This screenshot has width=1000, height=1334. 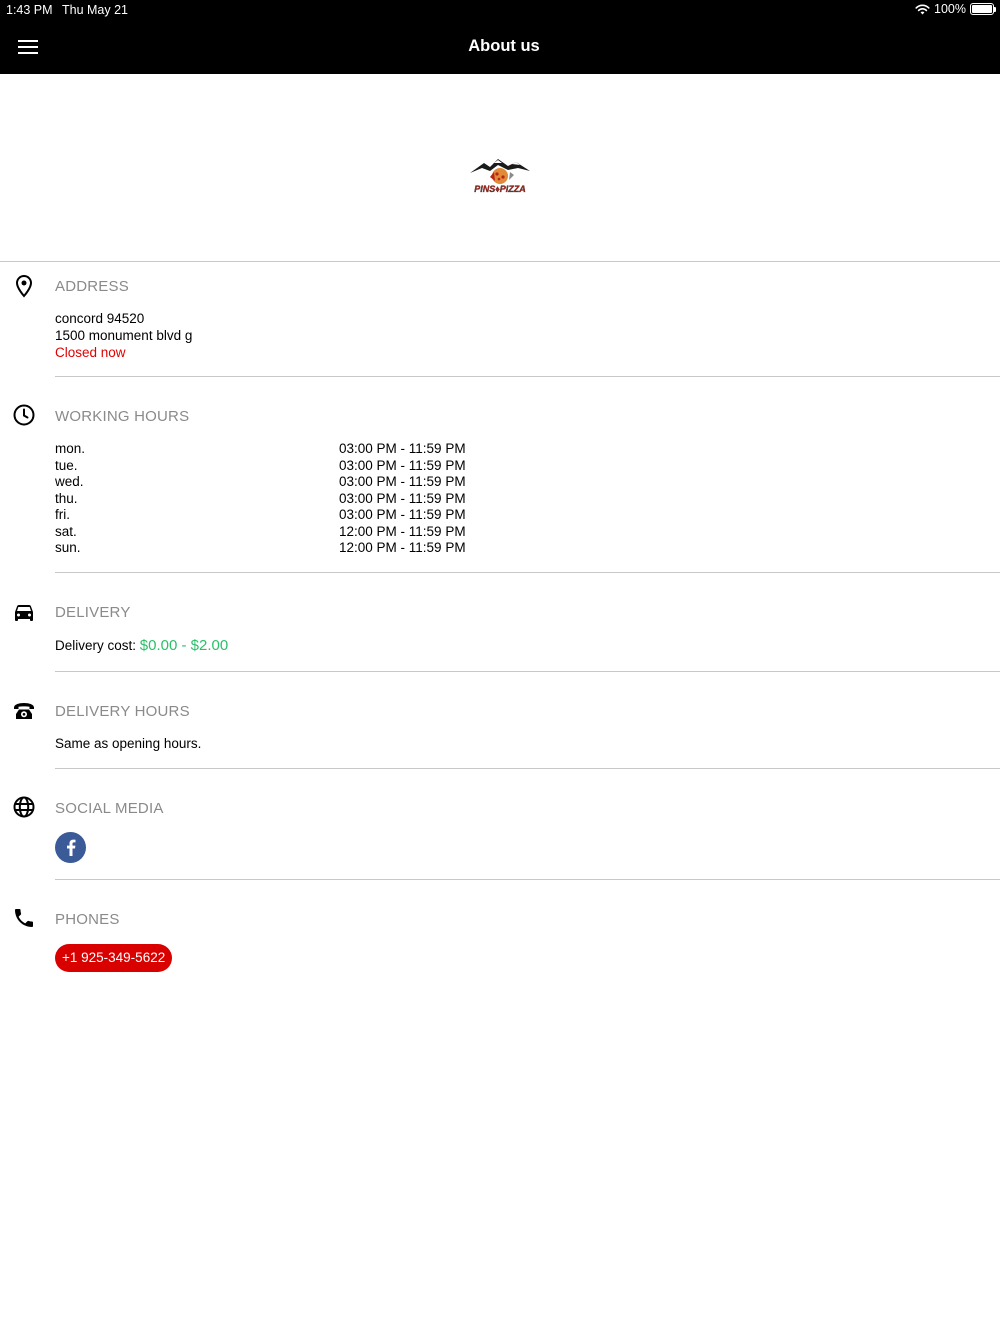 What do you see at coordinates (62, 514) in the screenshot?
I see `hours-day: fri.` at bounding box center [62, 514].